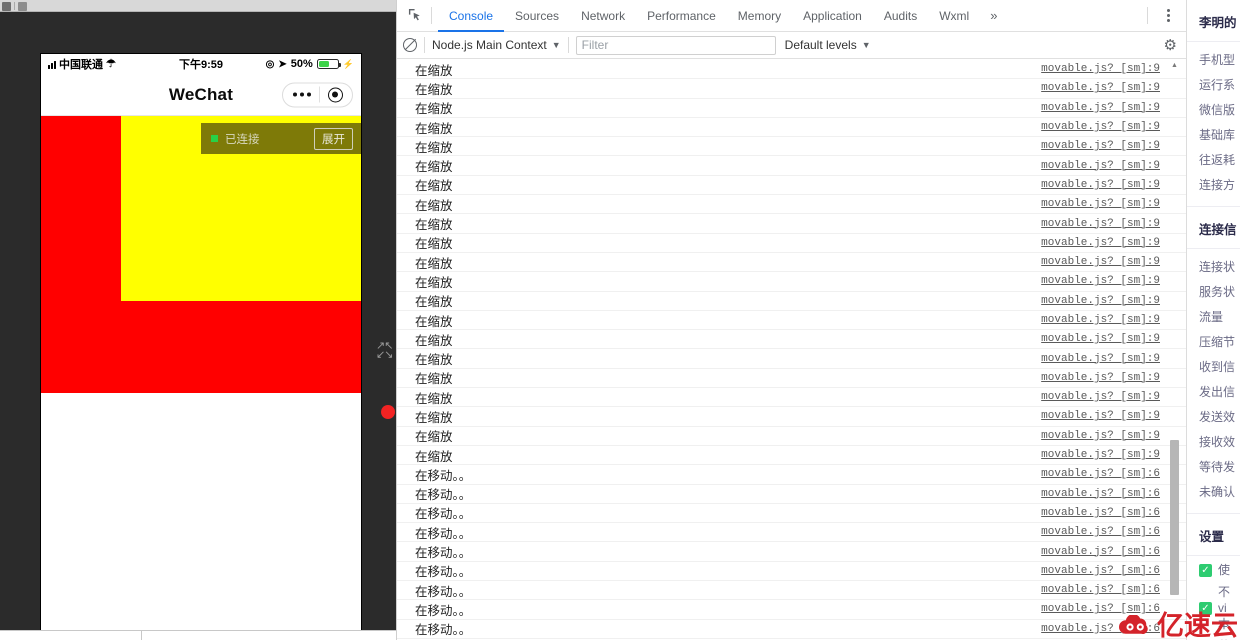 The height and width of the screenshot is (640, 1240). I want to click on battery-icon, so click(328, 64).